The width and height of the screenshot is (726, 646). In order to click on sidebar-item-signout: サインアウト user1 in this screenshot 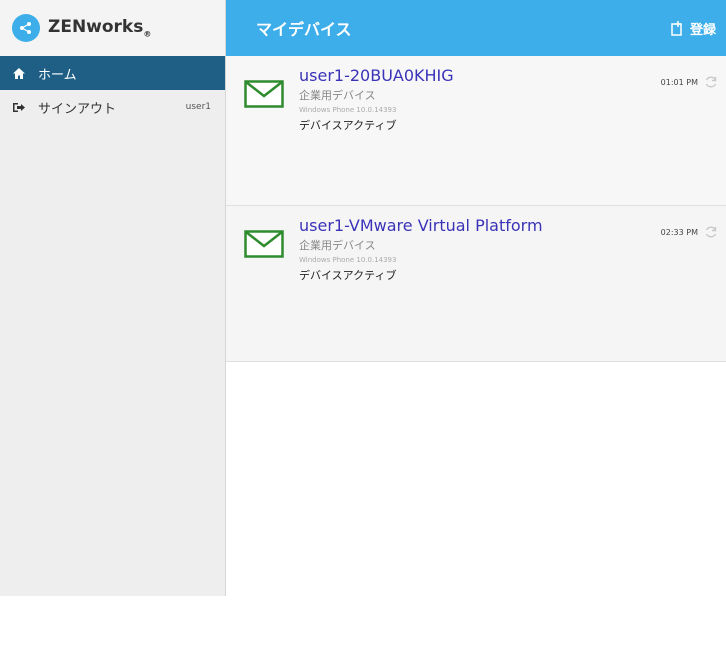, I will do `click(112, 107)`.